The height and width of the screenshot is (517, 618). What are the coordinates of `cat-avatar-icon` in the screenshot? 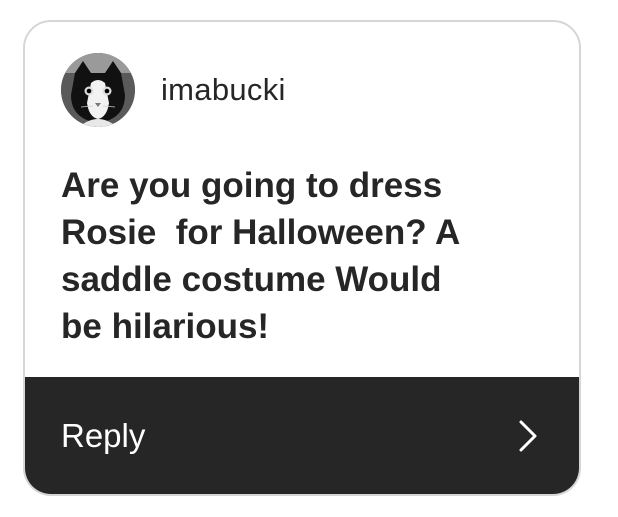 It's located at (98, 90).